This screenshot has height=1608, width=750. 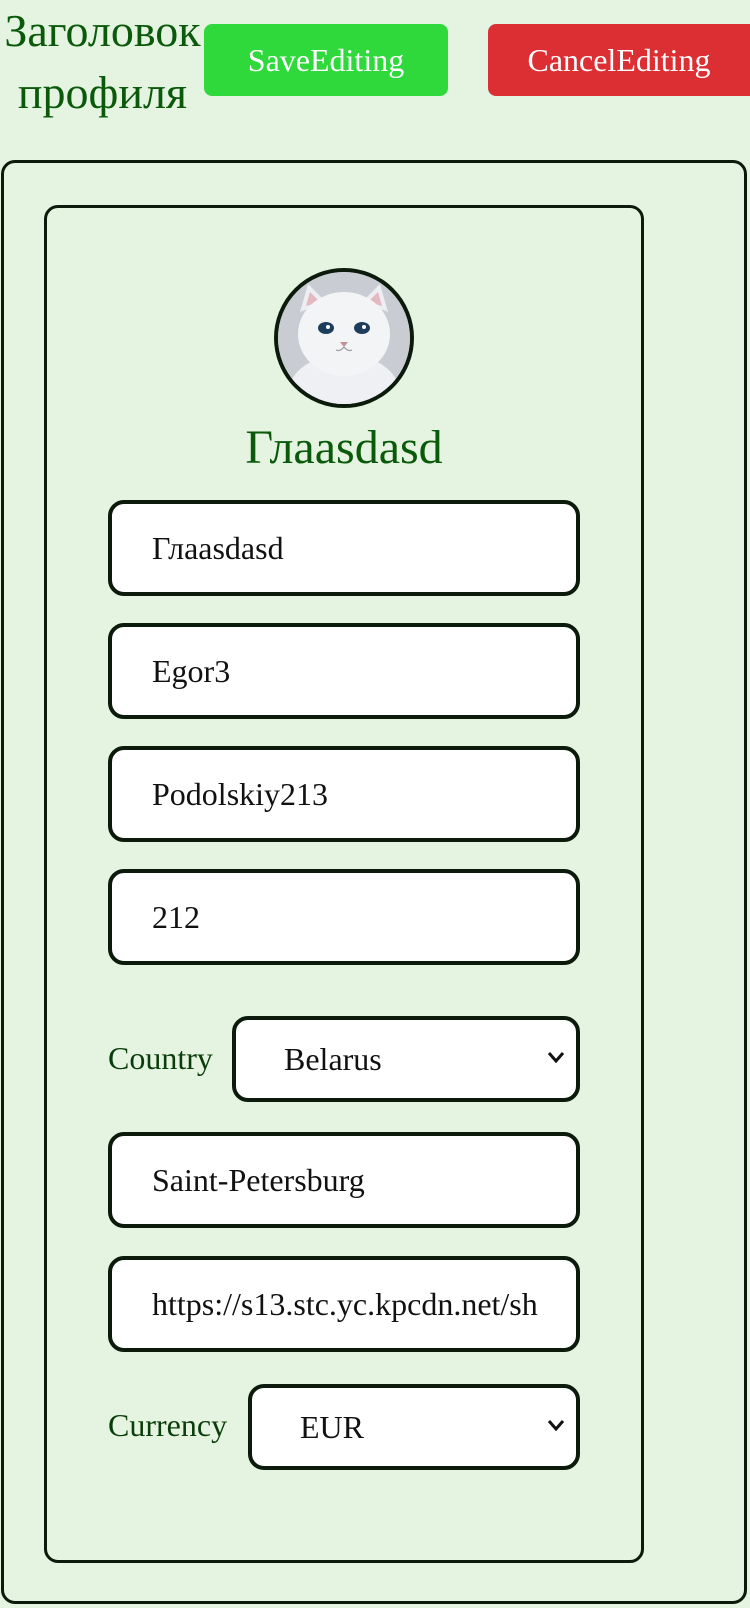 I want to click on age-field: 212, so click(x=344, y=917).